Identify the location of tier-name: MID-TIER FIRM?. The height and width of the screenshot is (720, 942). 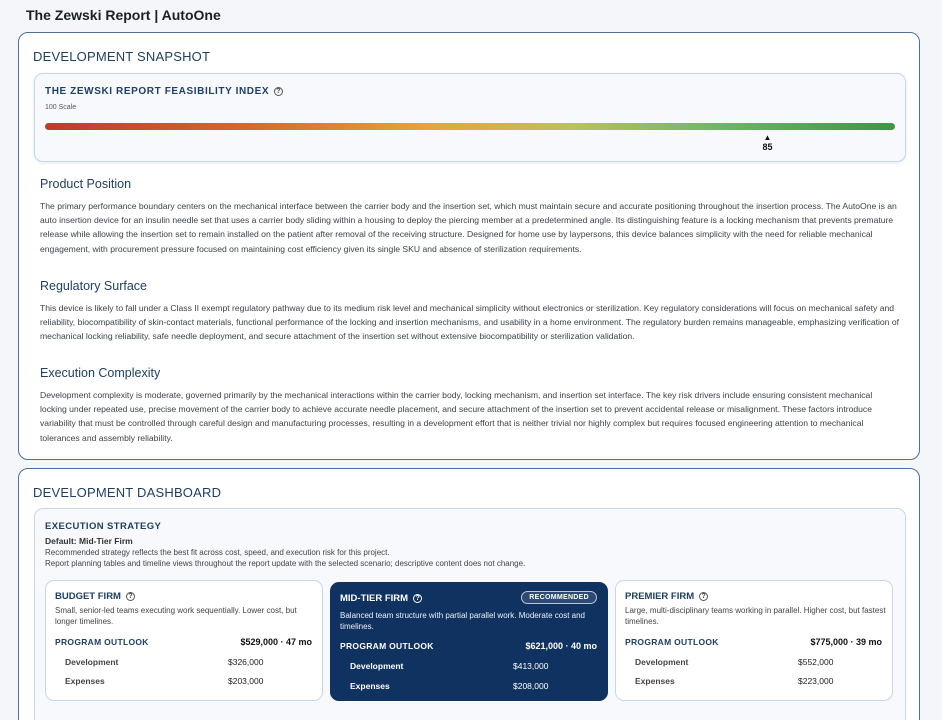
(381, 598).